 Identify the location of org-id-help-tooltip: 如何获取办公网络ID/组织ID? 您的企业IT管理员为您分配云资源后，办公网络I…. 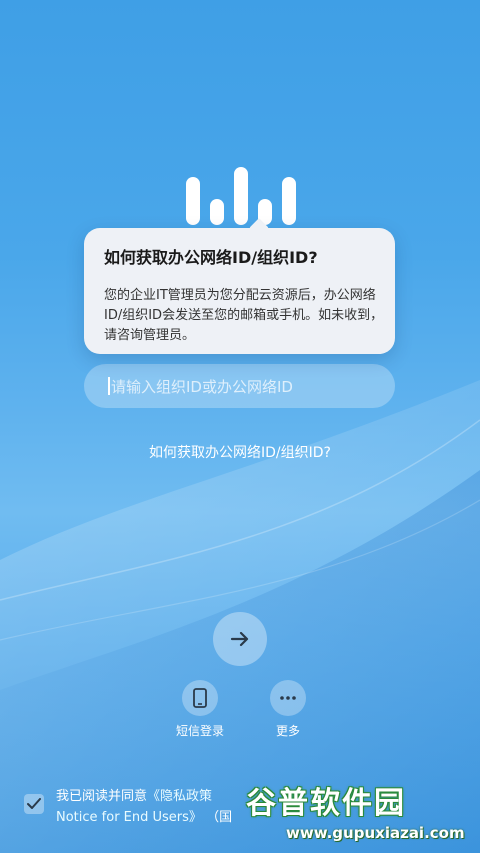
(239, 286).